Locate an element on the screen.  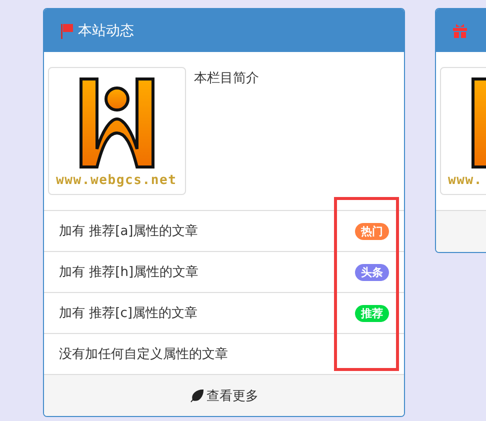
article-title: 加有 推荐[c]属性的文章 is located at coordinates (128, 313).